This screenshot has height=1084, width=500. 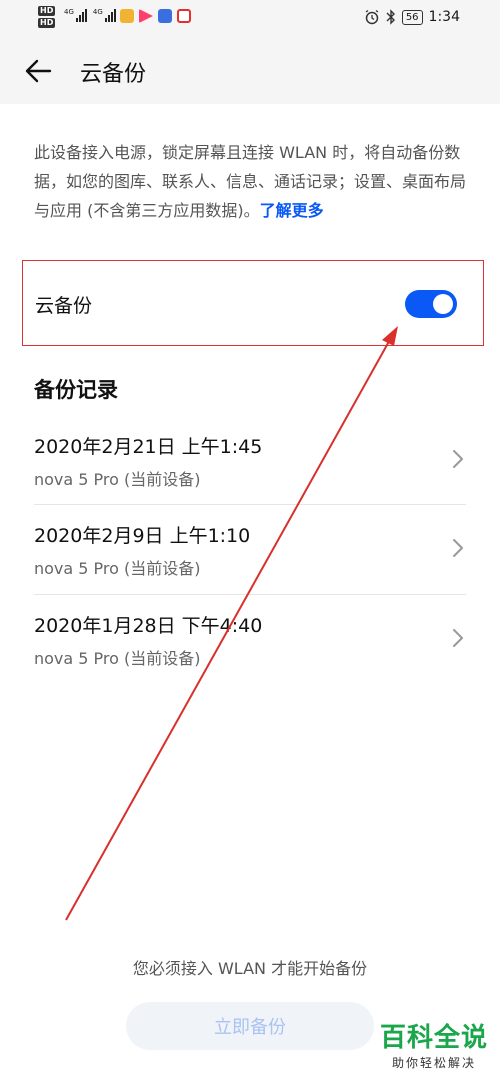 What do you see at coordinates (433, 1038) in the screenshot?
I see `watermark-main: 百科全说` at bounding box center [433, 1038].